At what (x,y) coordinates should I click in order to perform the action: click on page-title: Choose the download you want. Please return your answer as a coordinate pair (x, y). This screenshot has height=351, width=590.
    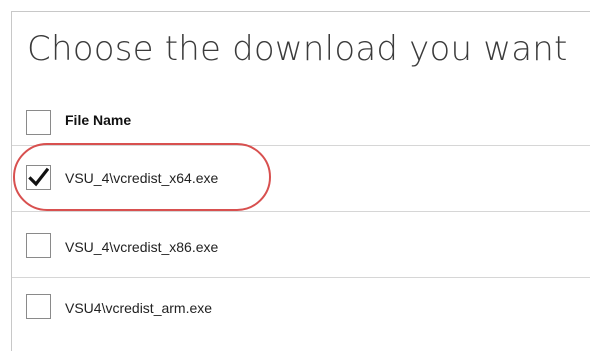
    Looking at the image, I should click on (297, 49).